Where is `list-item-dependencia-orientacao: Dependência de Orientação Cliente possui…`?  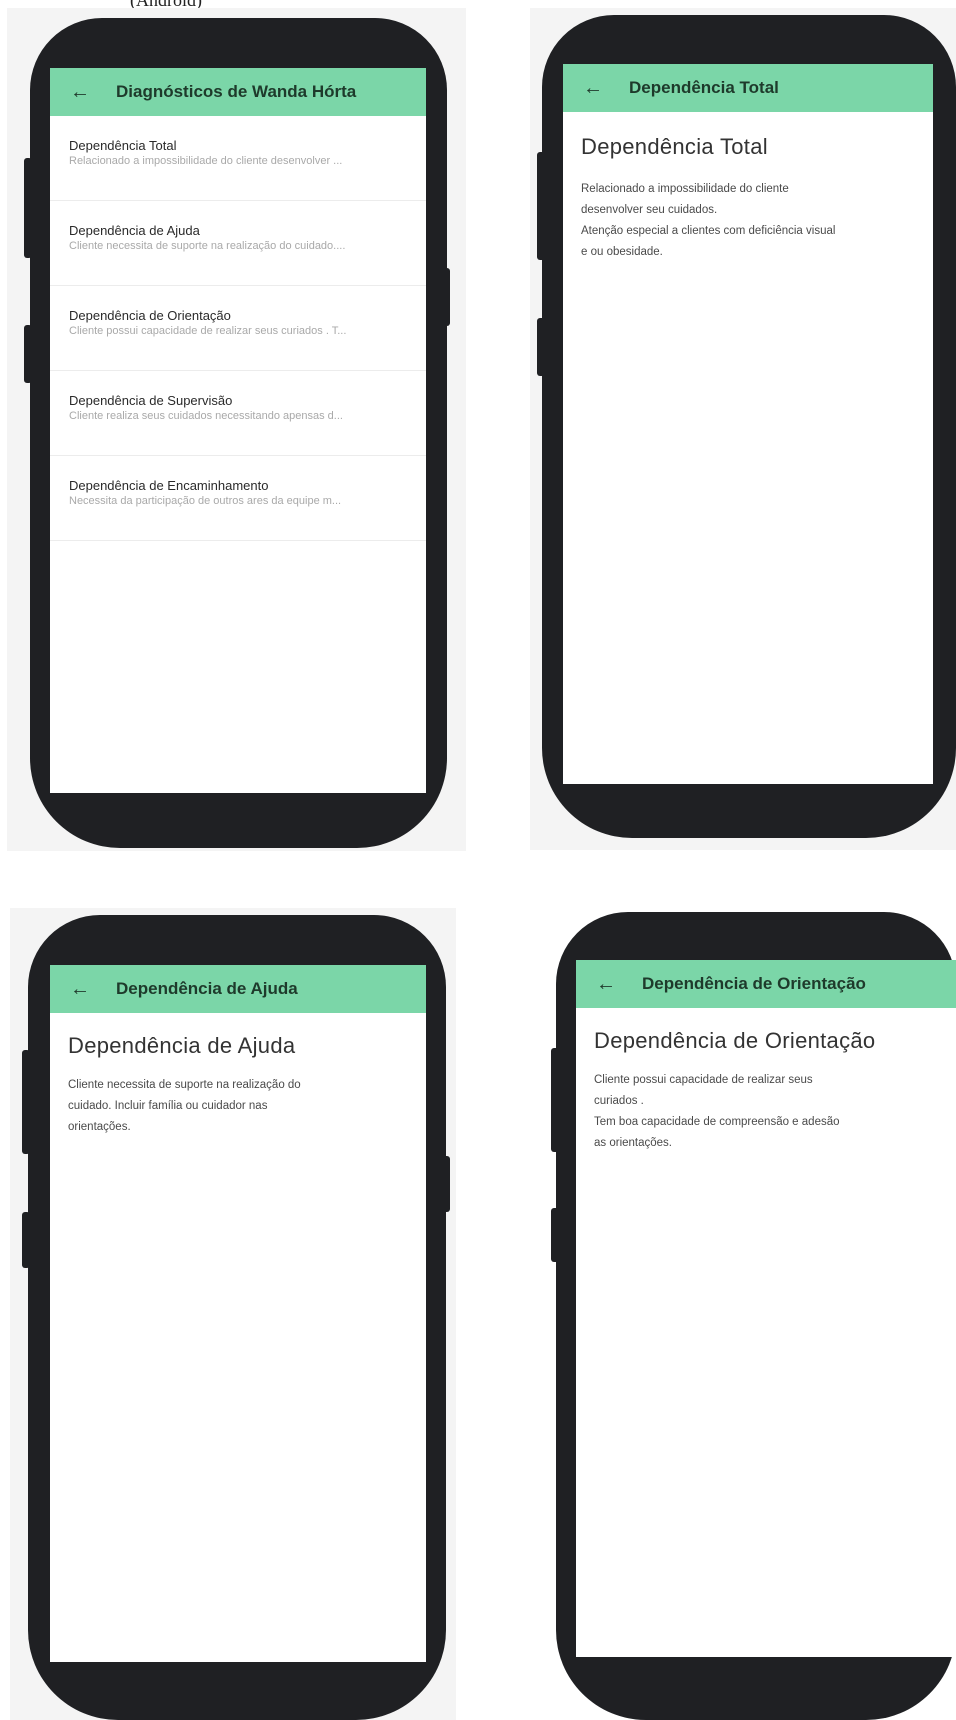 list-item-dependencia-orientacao: Dependência de Orientação Cliente possui… is located at coordinates (238, 328).